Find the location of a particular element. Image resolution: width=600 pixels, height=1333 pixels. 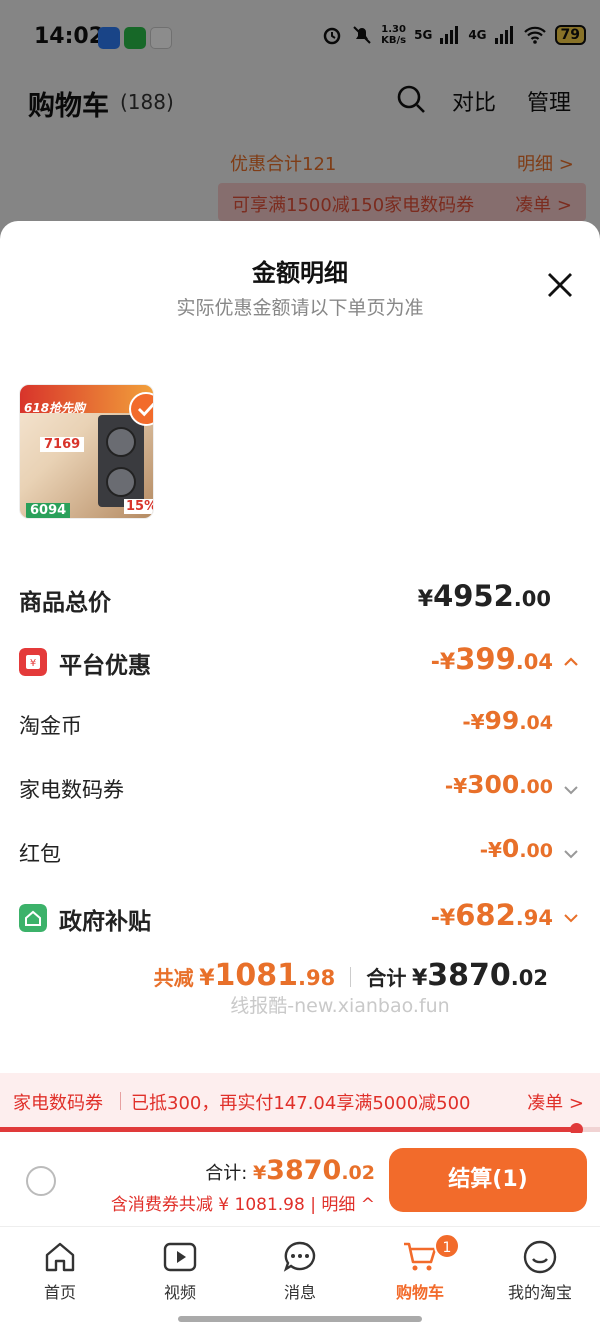

row-government-subsidy: 政府补贴 -¥682.94 is located at coordinates (300, 918).